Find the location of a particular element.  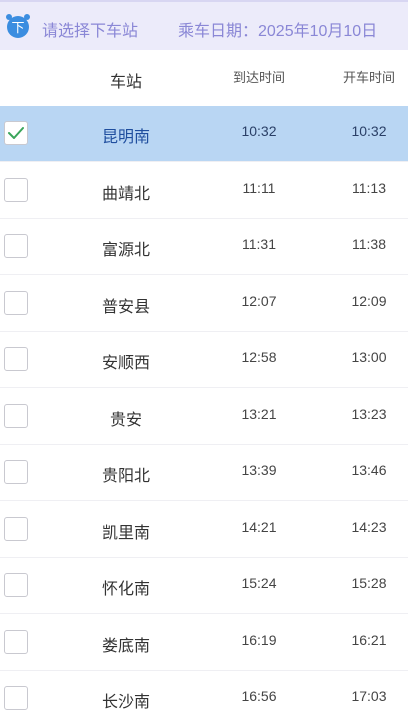

checkmark-icon is located at coordinates (16, 133).